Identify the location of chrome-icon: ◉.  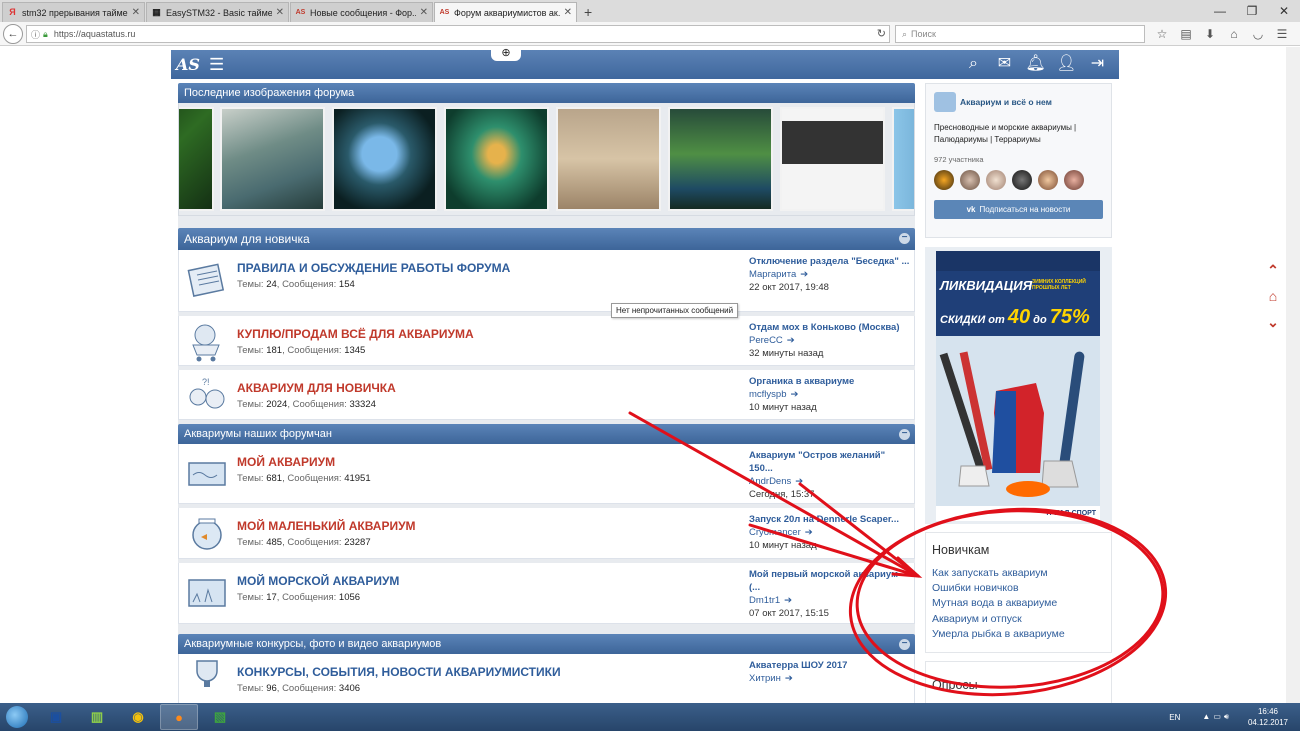
(138, 717).